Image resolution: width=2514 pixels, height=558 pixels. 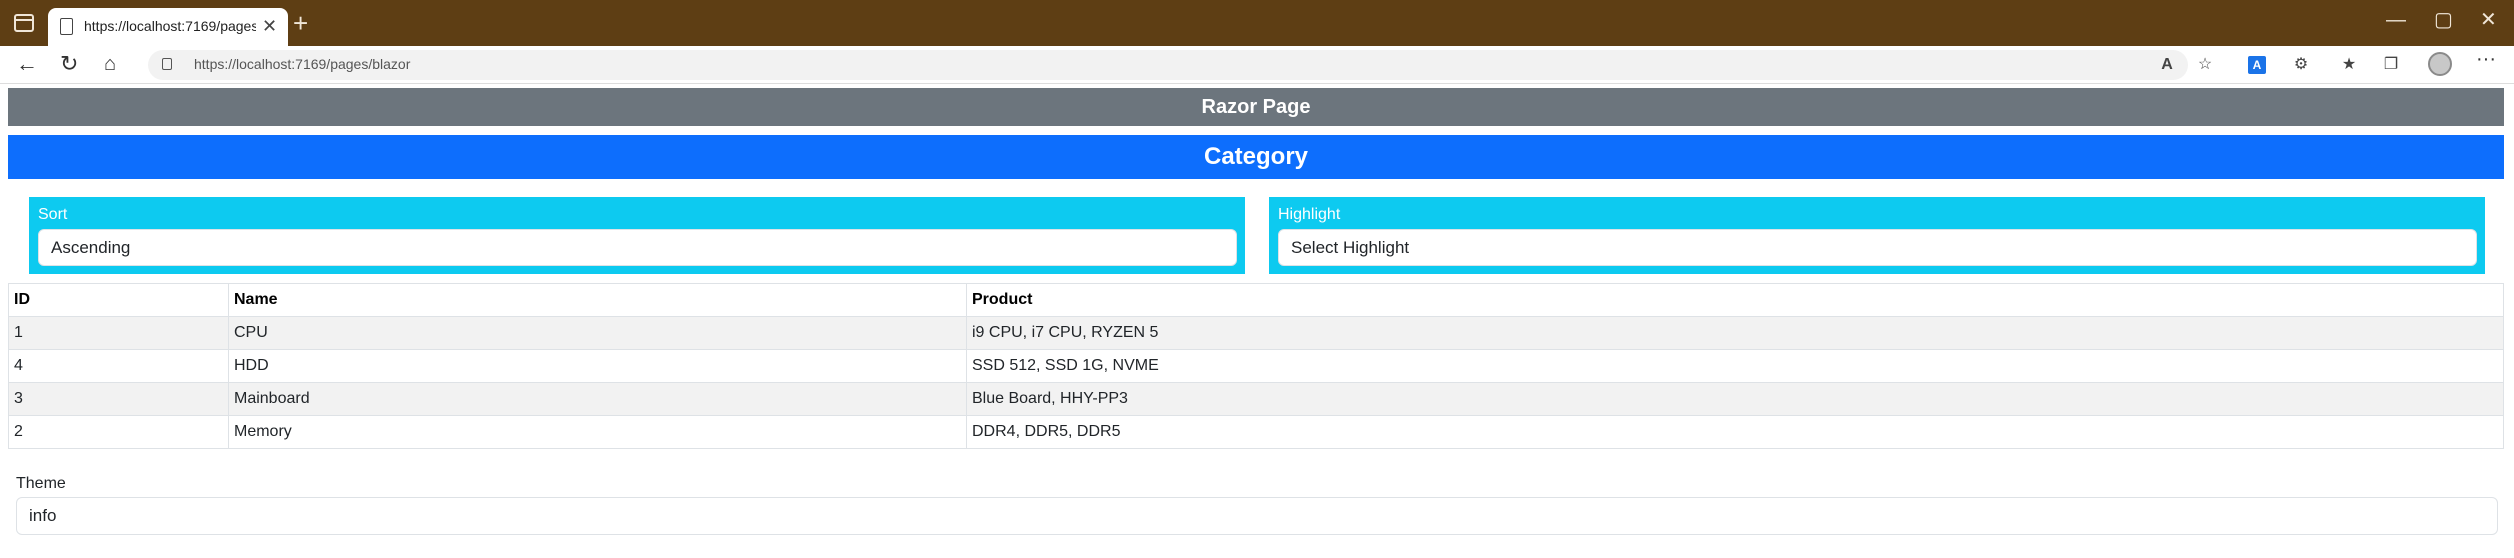 I want to click on cell-product: i9 CPU, i7 CPU, RYZEN 5, so click(x=1735, y=333).